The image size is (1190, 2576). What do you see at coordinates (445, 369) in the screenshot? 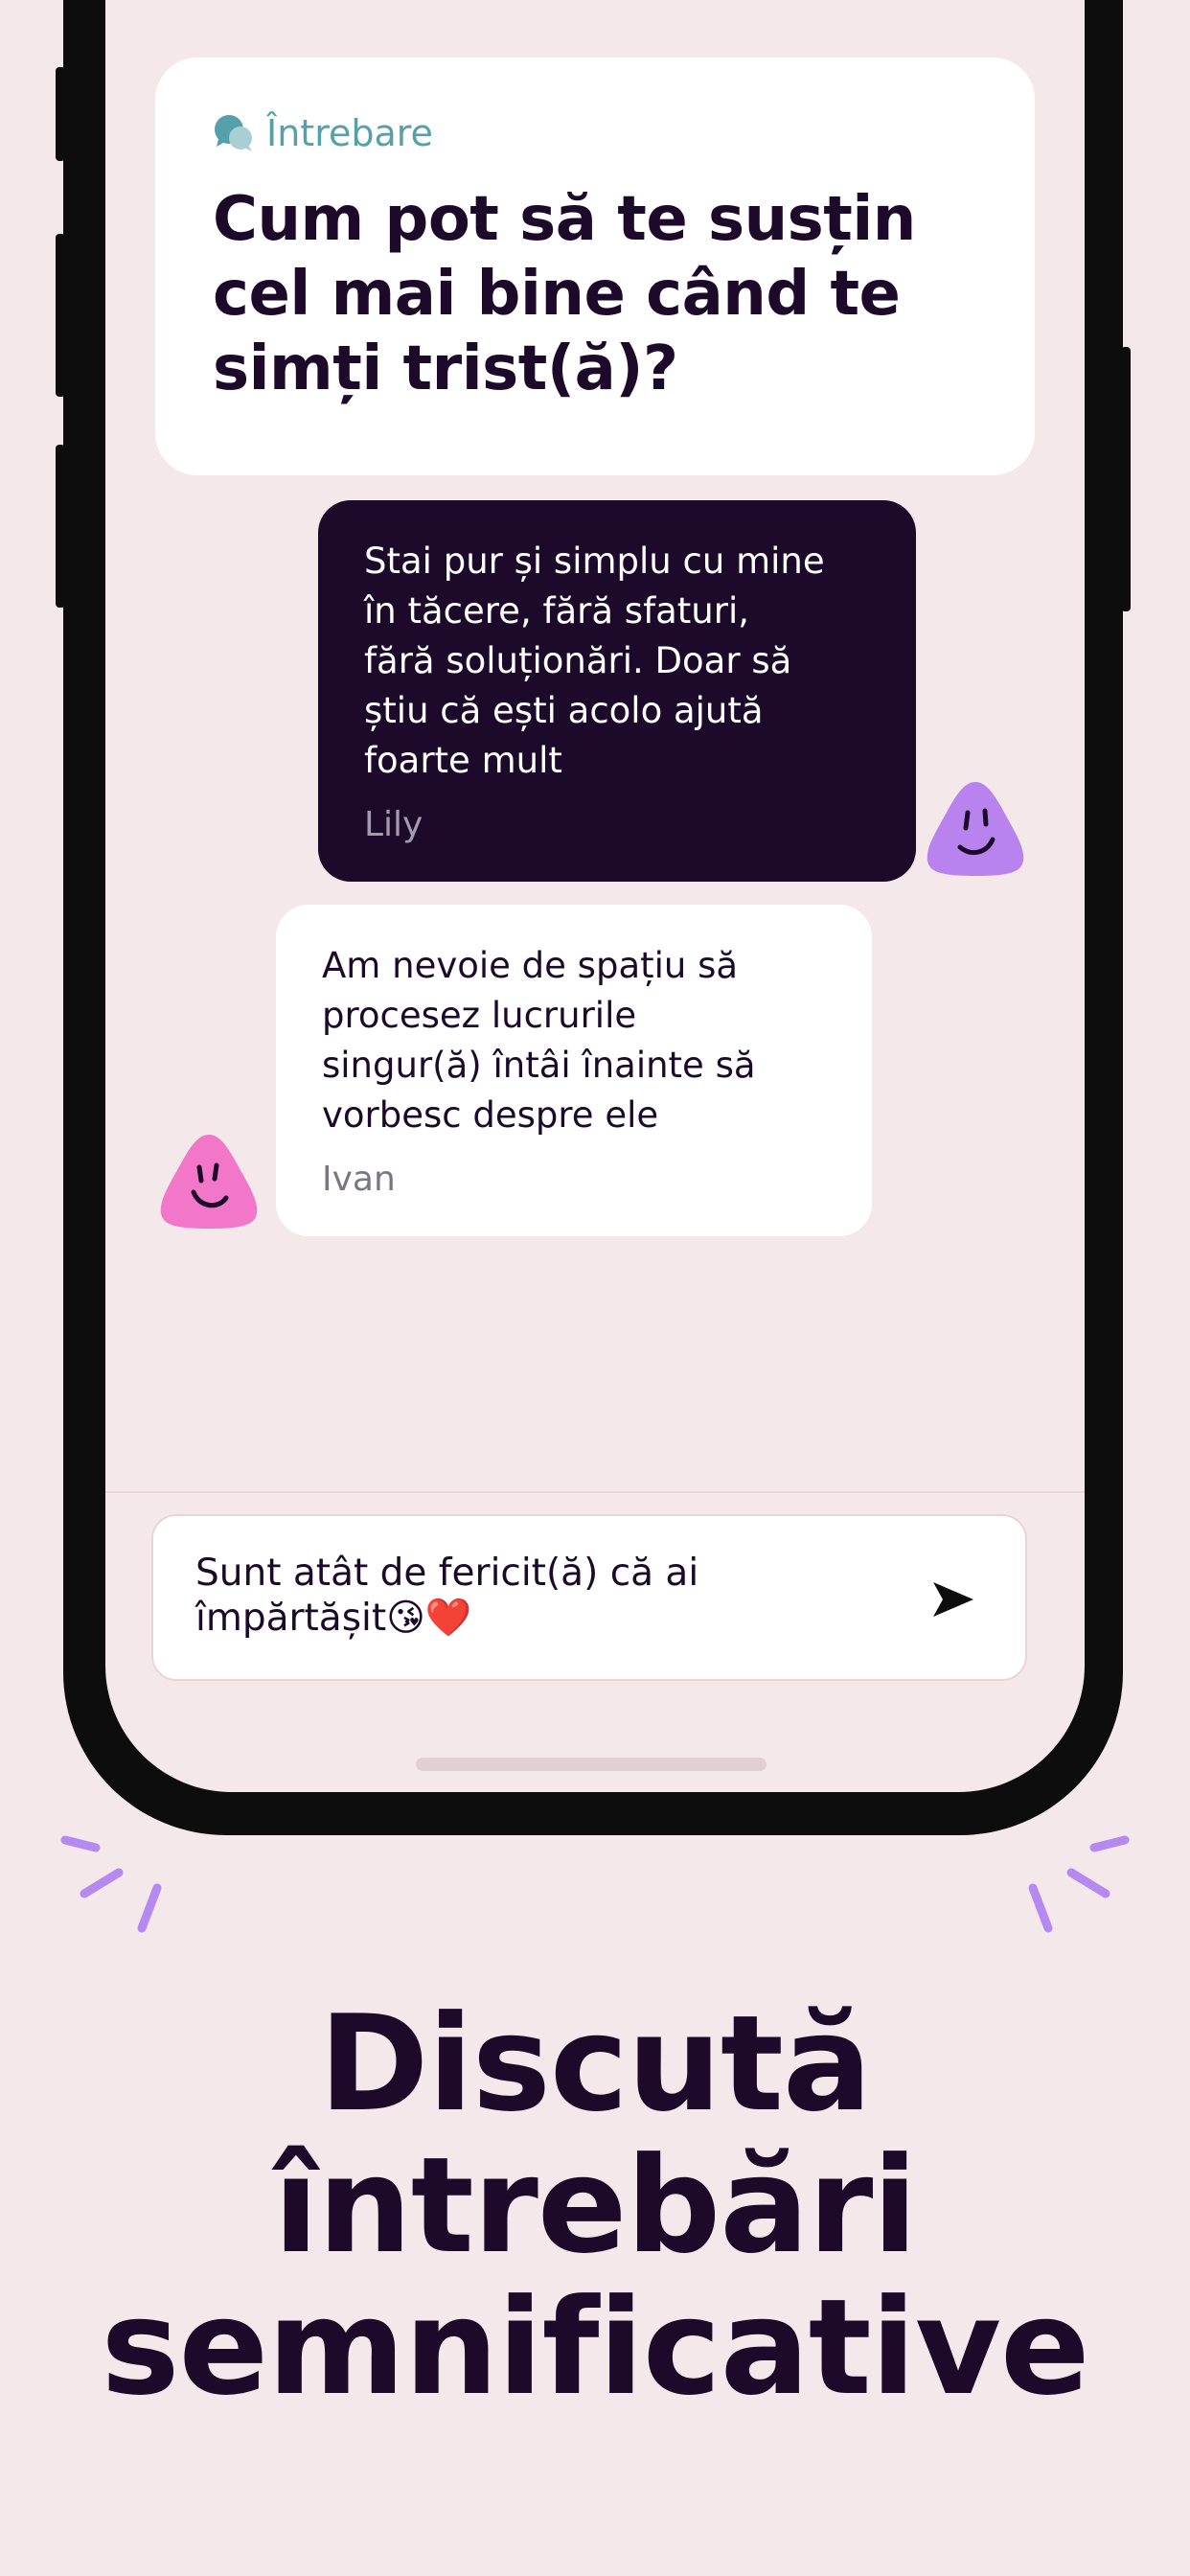
I see `question-line: simți trist(ă)?` at bounding box center [445, 369].